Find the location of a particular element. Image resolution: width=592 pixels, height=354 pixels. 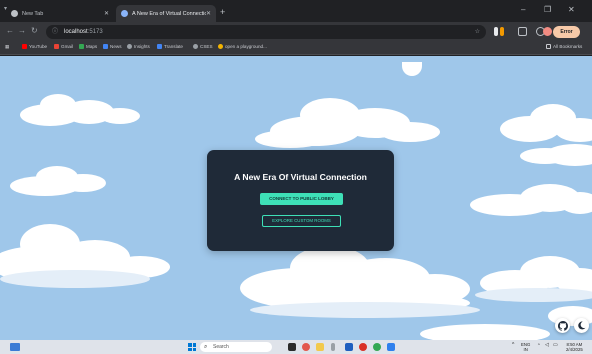

avatar is located at coordinates (547, 31).